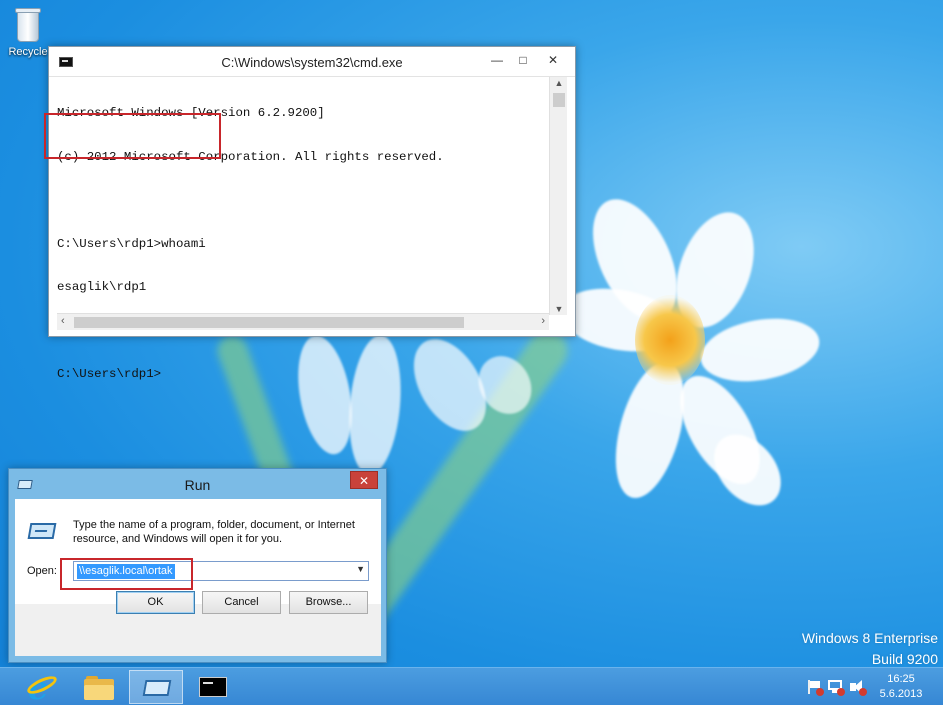 The height and width of the screenshot is (705, 943). I want to click on vertical-scrollbar: ▲ ▼, so click(558, 196).